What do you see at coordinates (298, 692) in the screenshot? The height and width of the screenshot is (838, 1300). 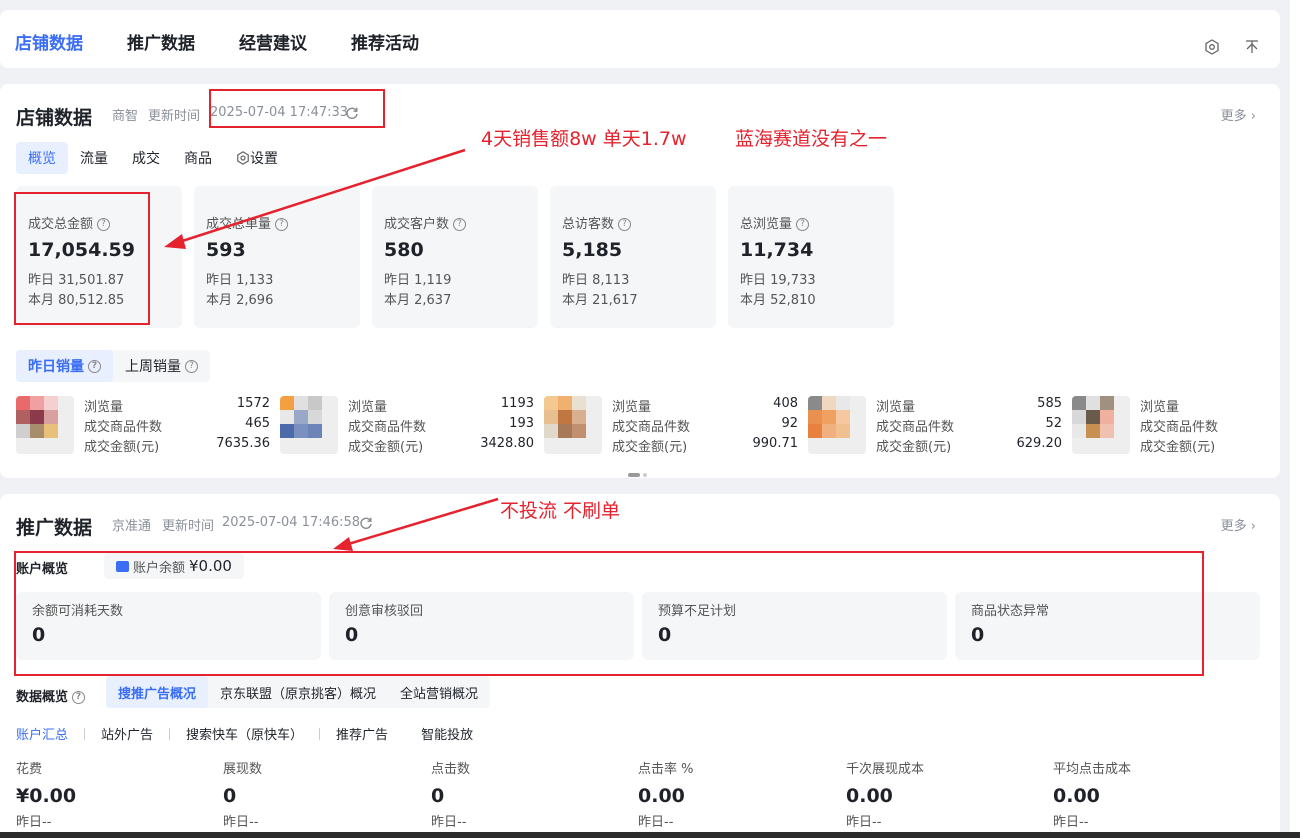 I see `tab-jd-union: 京东联盟（原京挑客）概况` at bounding box center [298, 692].